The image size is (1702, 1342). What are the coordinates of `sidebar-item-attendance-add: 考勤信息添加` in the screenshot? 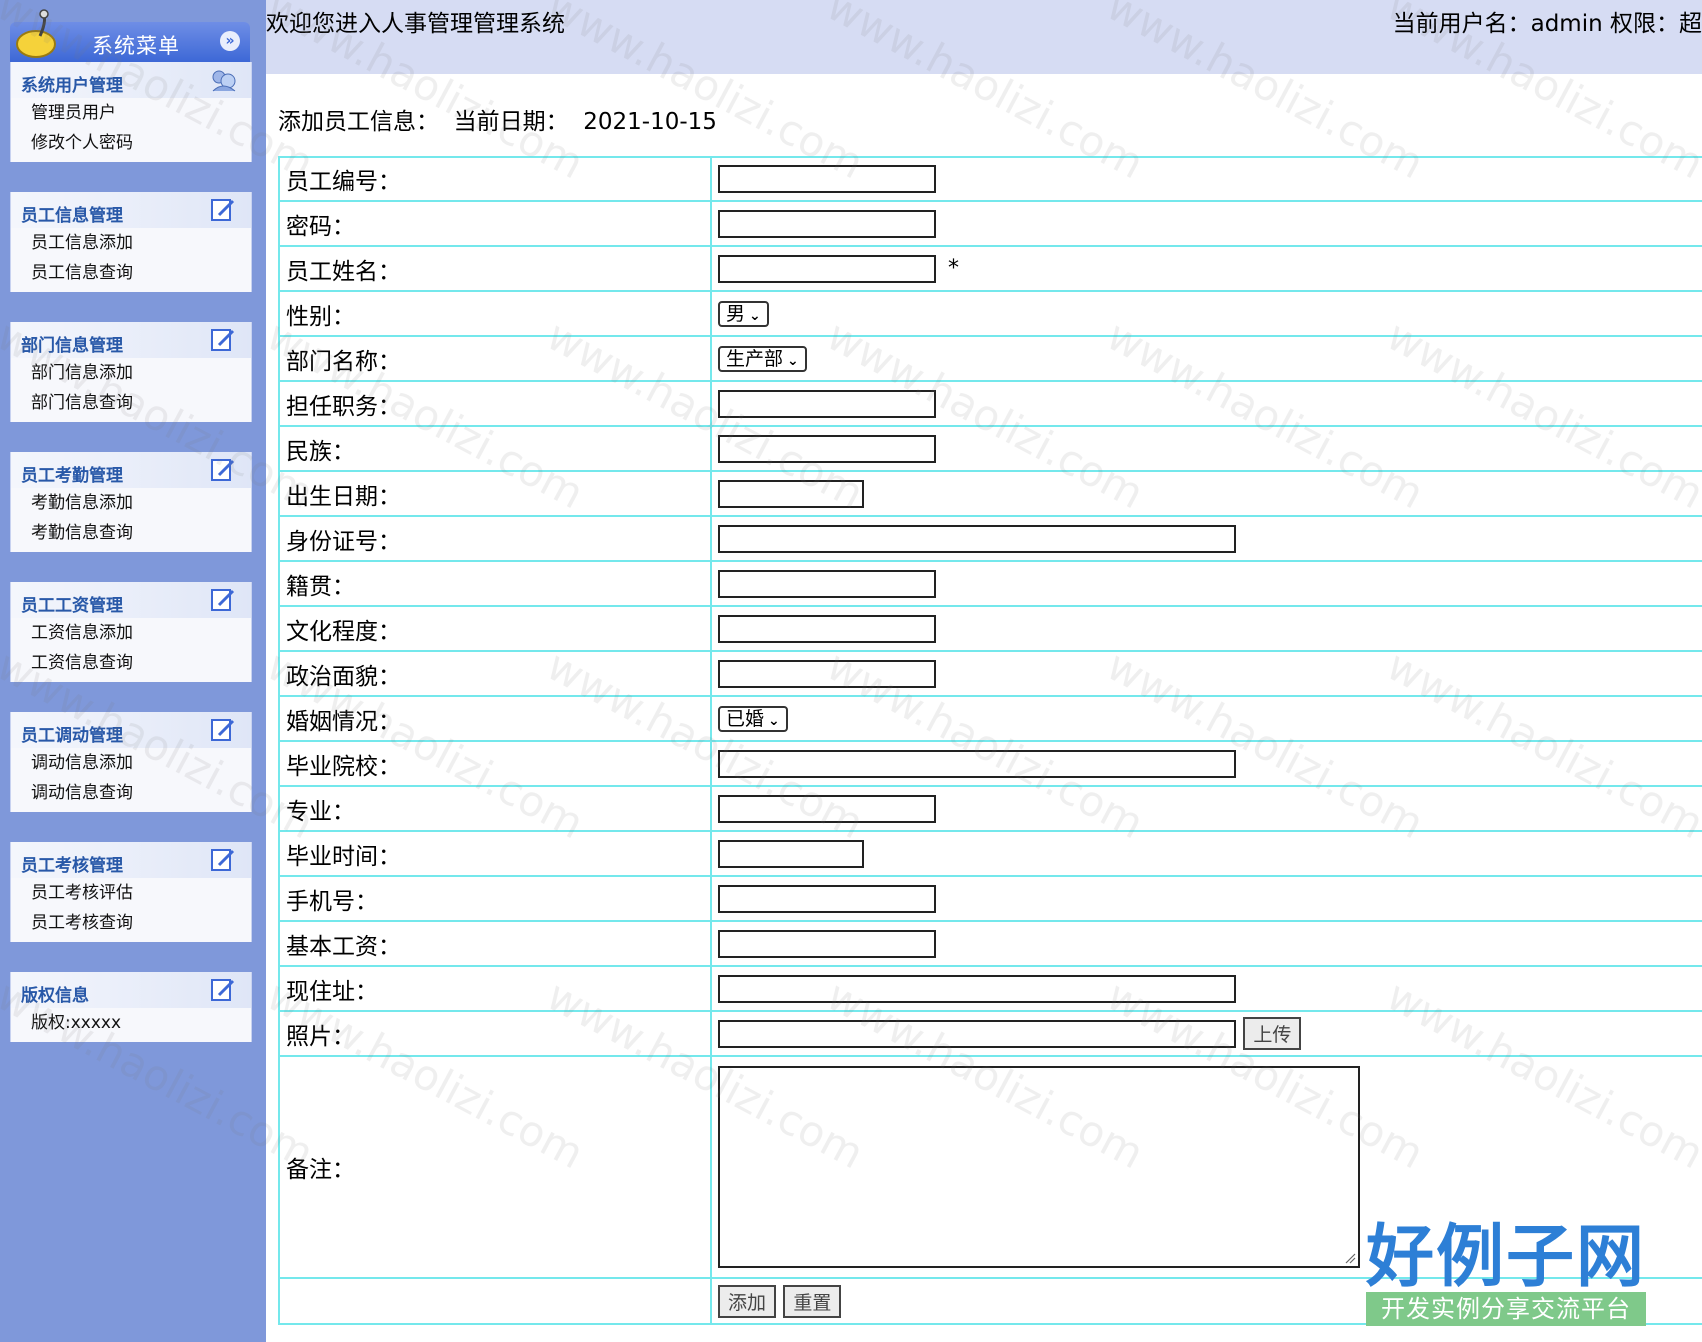 It's located at (131, 503).